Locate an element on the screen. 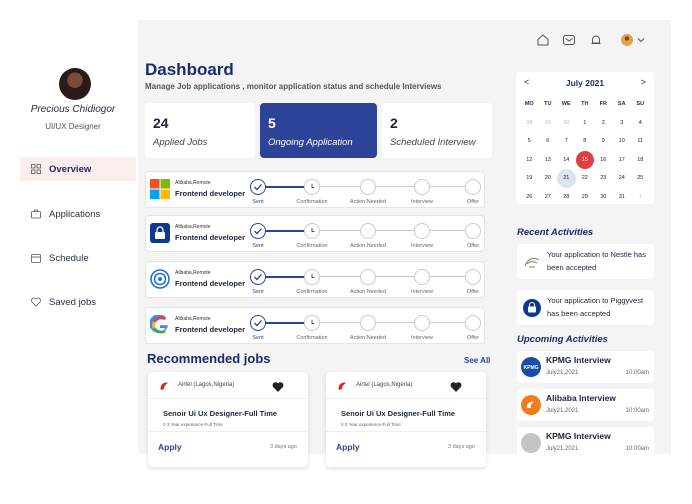  upcoming-item: KPMG Interview July21,2021 10:00am is located at coordinates (585, 443).